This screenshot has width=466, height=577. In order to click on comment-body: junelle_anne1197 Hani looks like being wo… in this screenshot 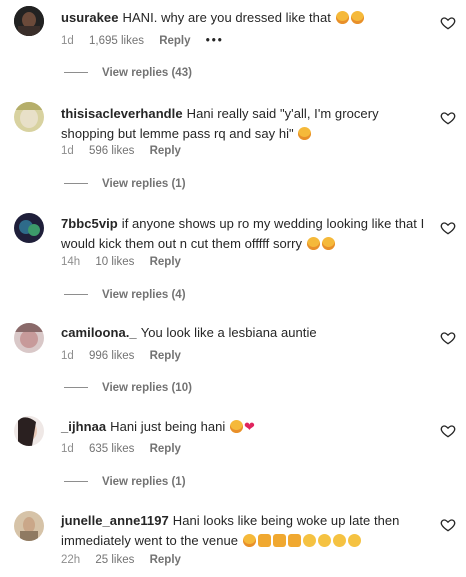, I will do `click(246, 531)`.